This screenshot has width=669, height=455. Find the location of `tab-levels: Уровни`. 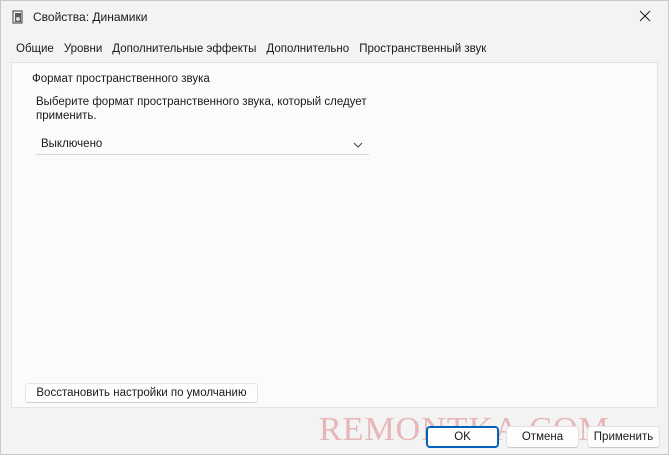

tab-levels: Уровни is located at coordinates (83, 51).